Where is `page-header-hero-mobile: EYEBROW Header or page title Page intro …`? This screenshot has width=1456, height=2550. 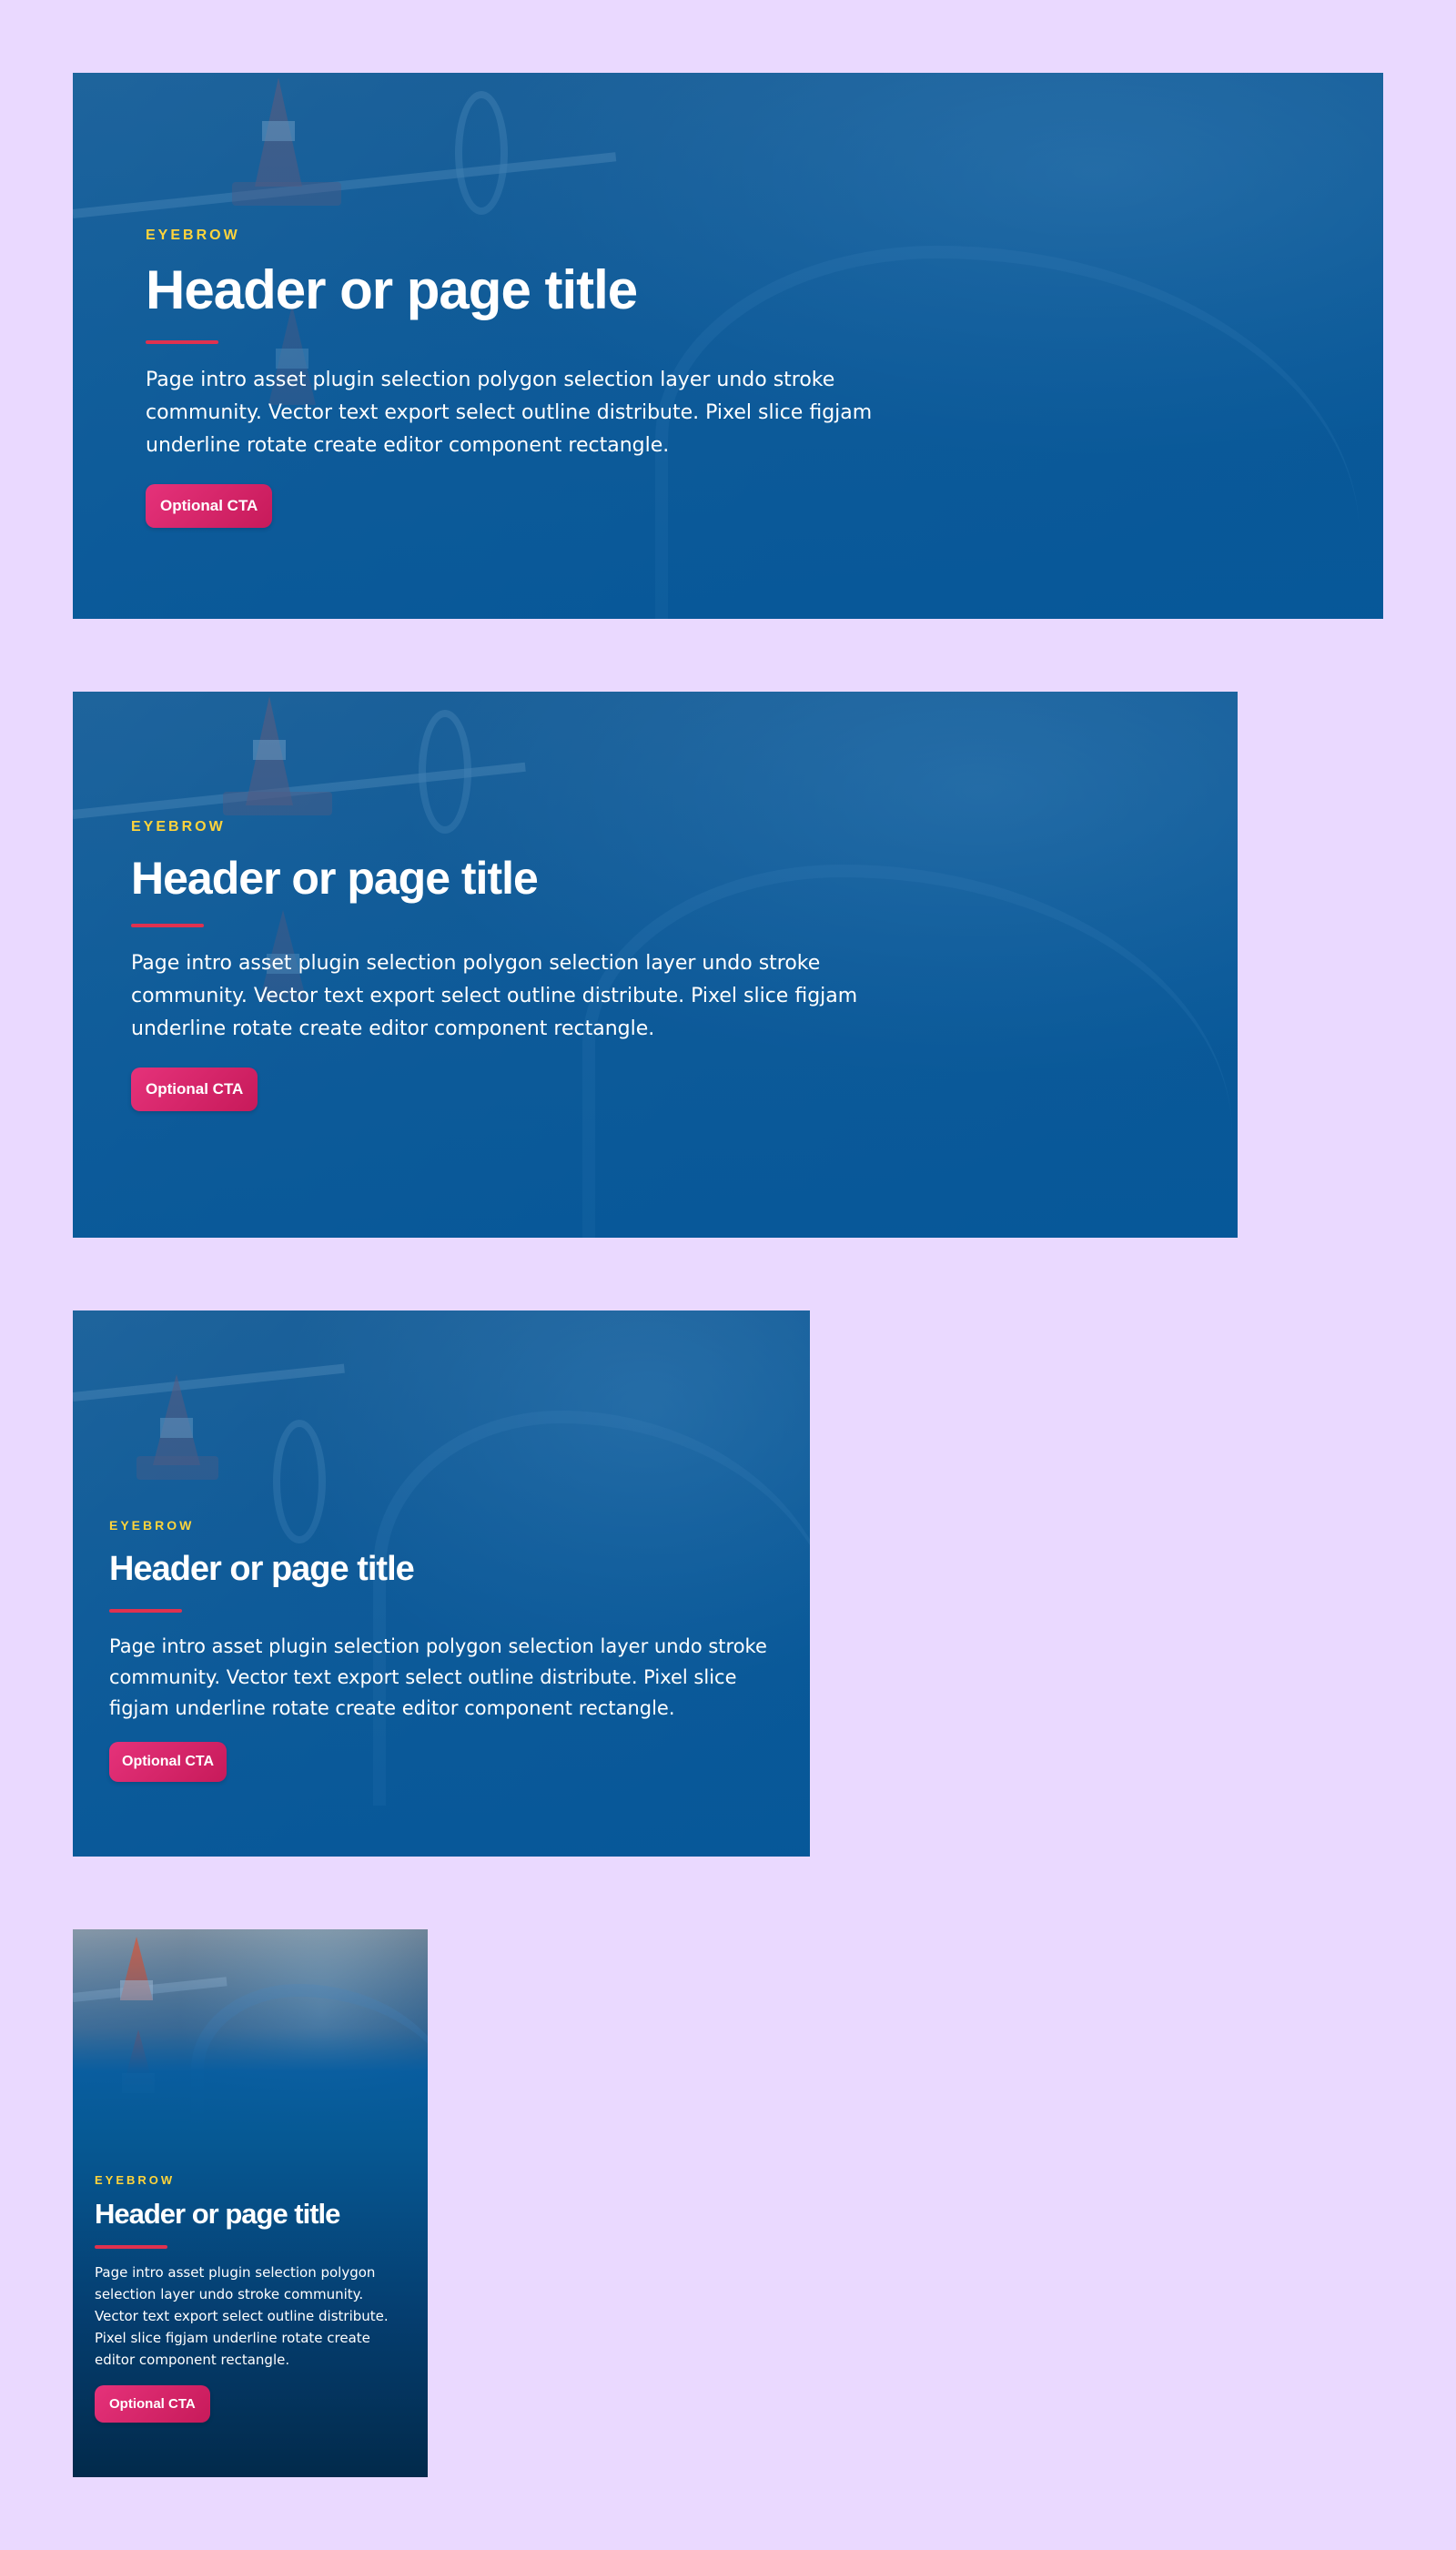
page-header-hero-mobile: EYEBROW Header or page title Page intro … is located at coordinates (251, 2203).